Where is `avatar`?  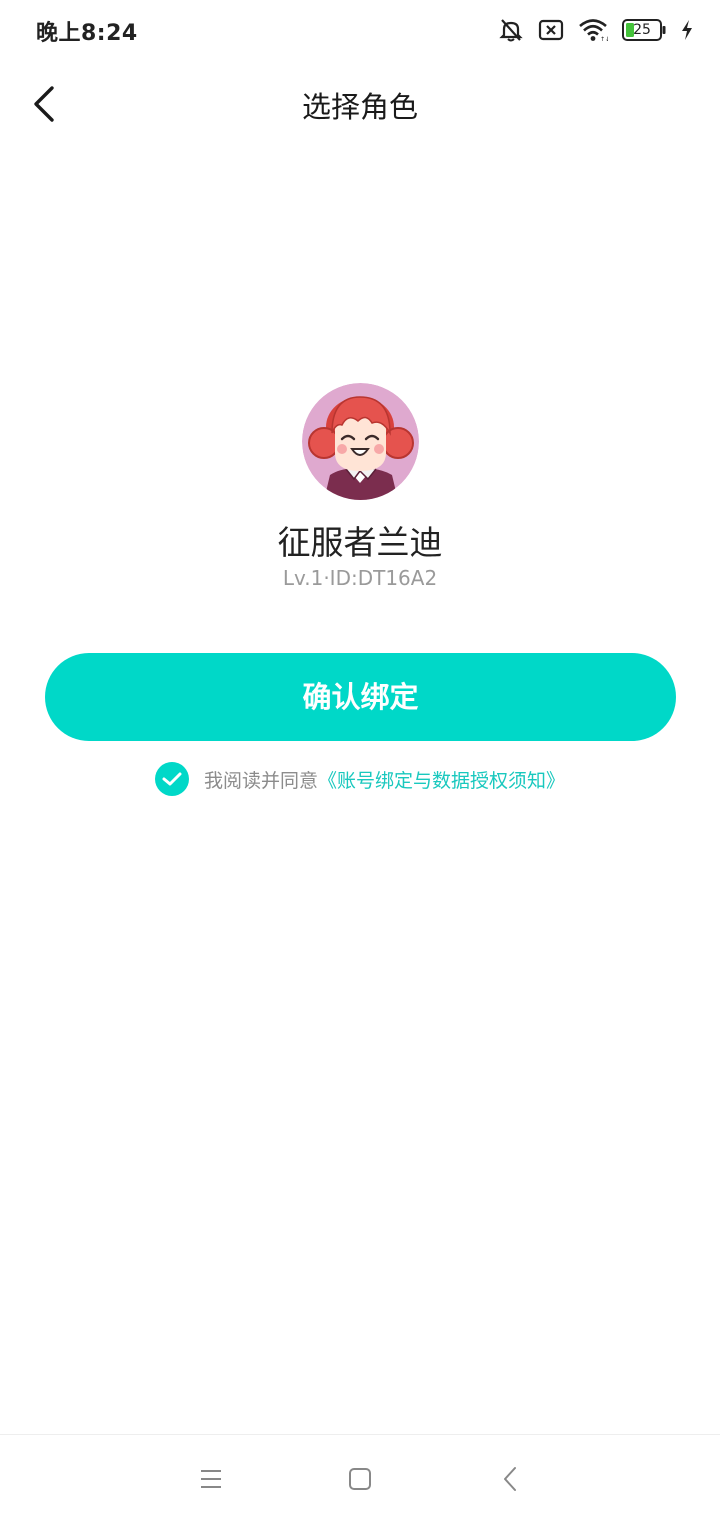
avatar is located at coordinates (360, 441).